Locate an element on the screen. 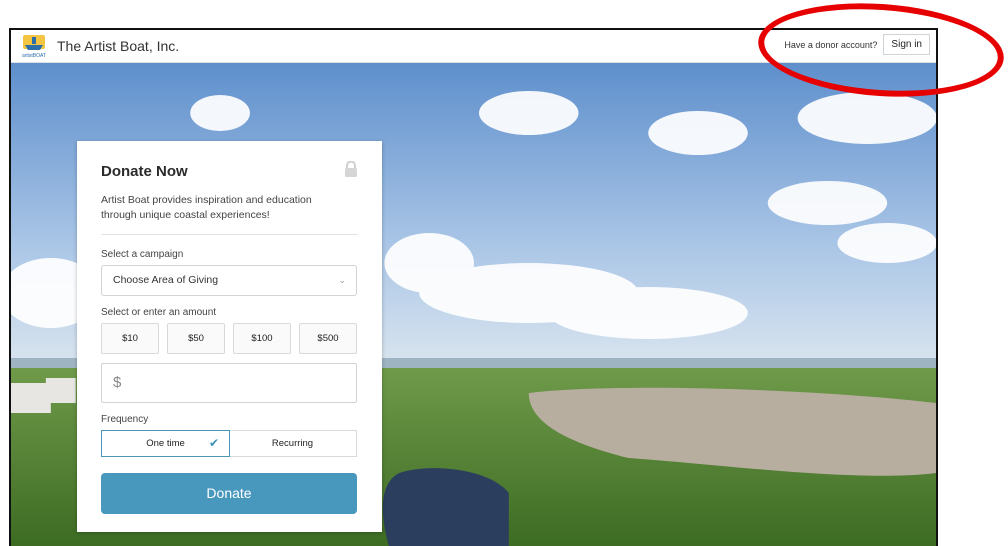 Image resolution: width=1008 pixels, height=546 pixels. donate-button: Donate is located at coordinates (229, 493).